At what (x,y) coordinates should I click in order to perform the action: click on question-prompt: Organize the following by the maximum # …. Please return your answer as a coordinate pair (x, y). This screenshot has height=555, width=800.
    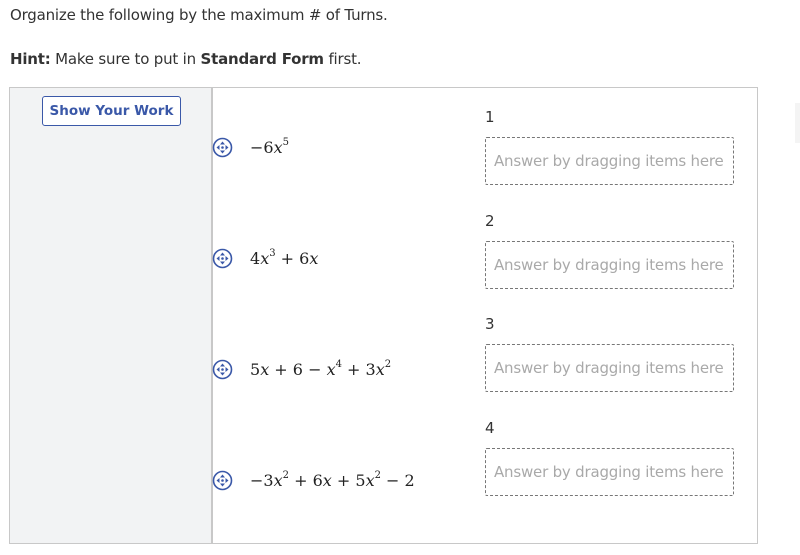
    Looking at the image, I should click on (199, 15).